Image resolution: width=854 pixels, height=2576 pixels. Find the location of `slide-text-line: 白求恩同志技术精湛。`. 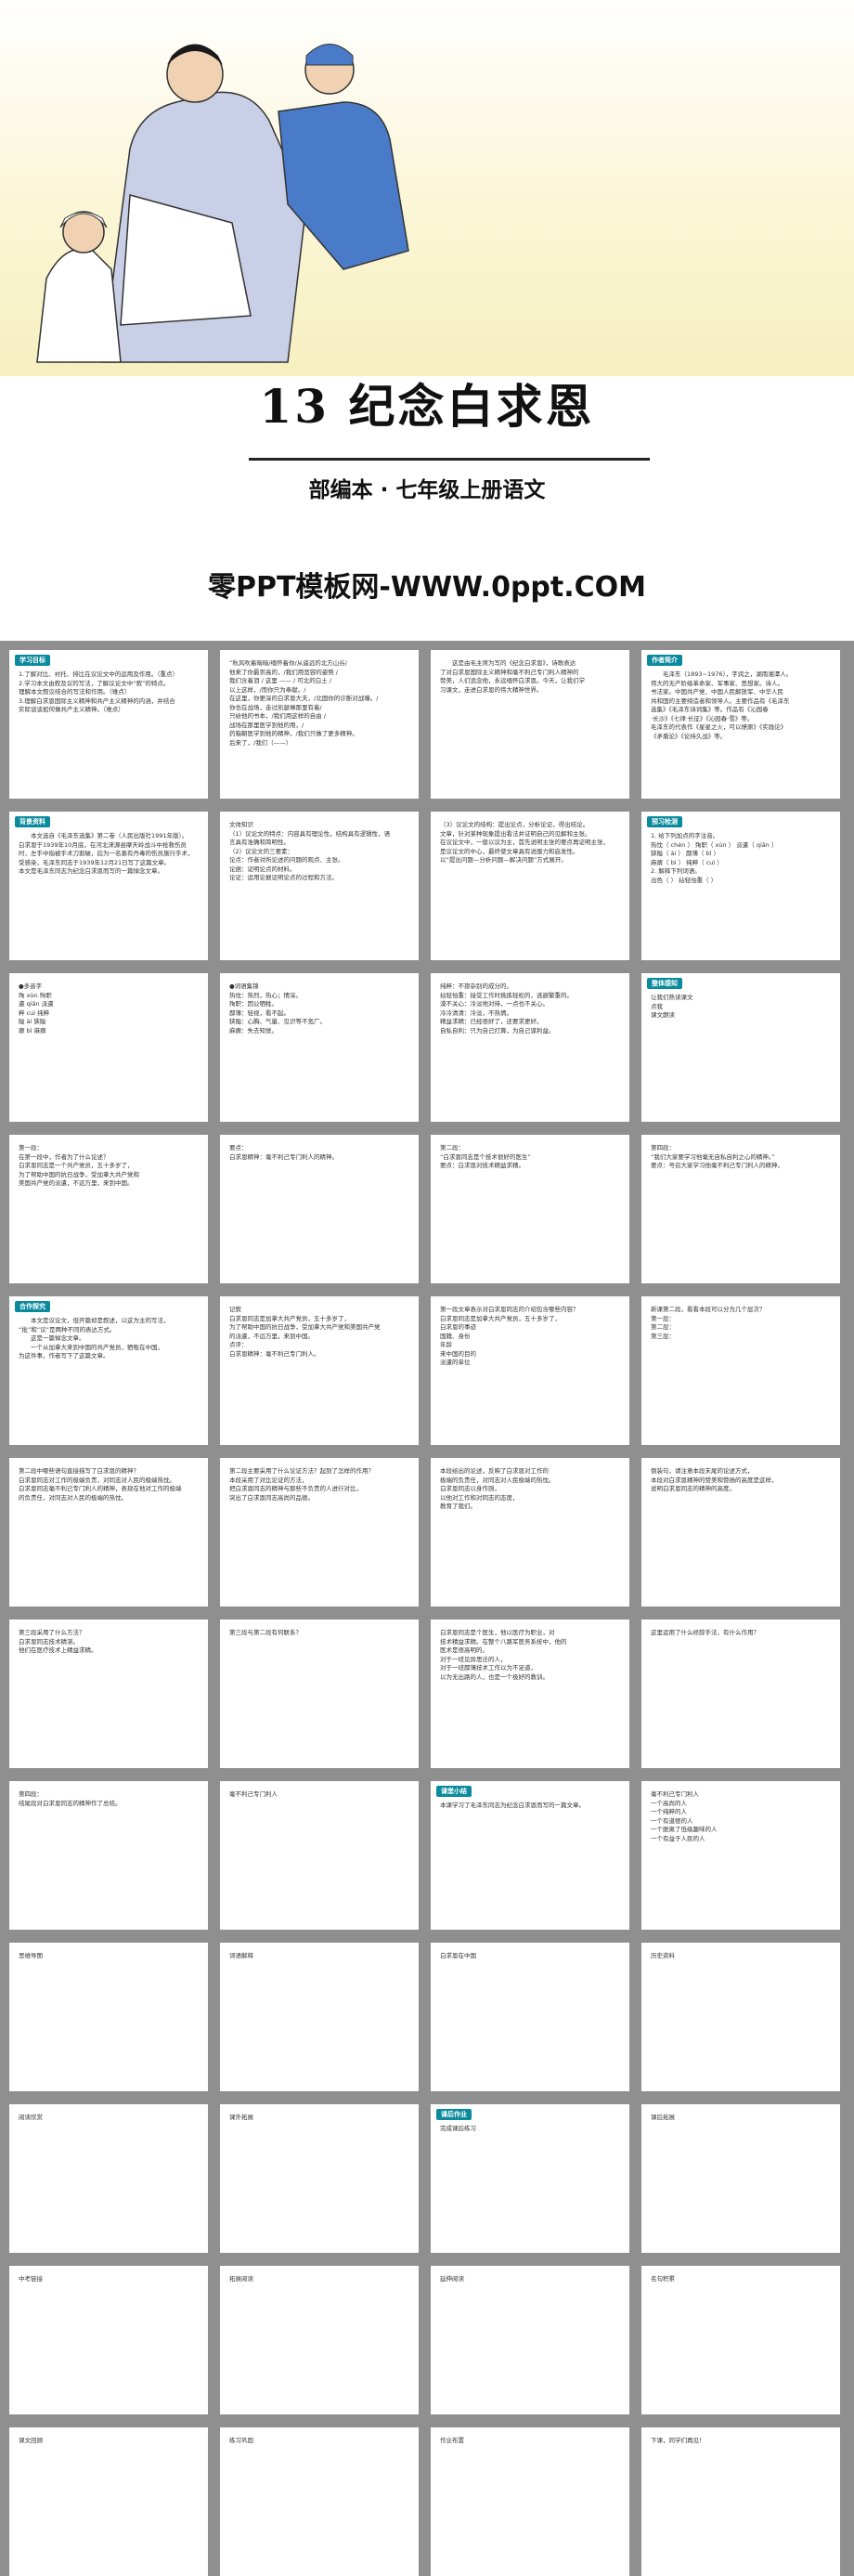

slide-text-line: 白求恩同志技术精湛。 is located at coordinates (49, 1641).